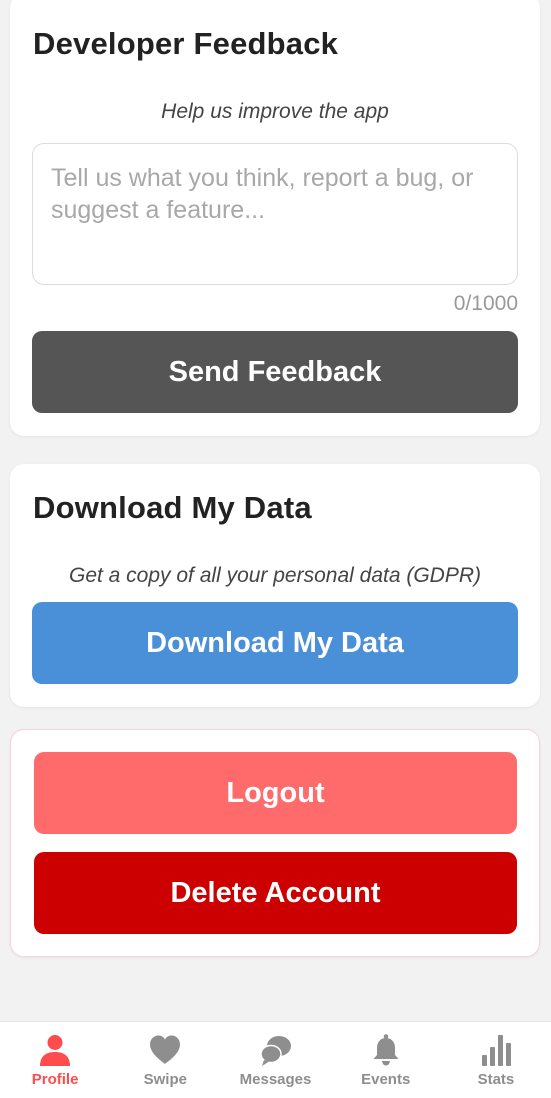  Describe the element at coordinates (275, 111) in the screenshot. I see `feedback-subtitle: Help us improve the app` at that location.